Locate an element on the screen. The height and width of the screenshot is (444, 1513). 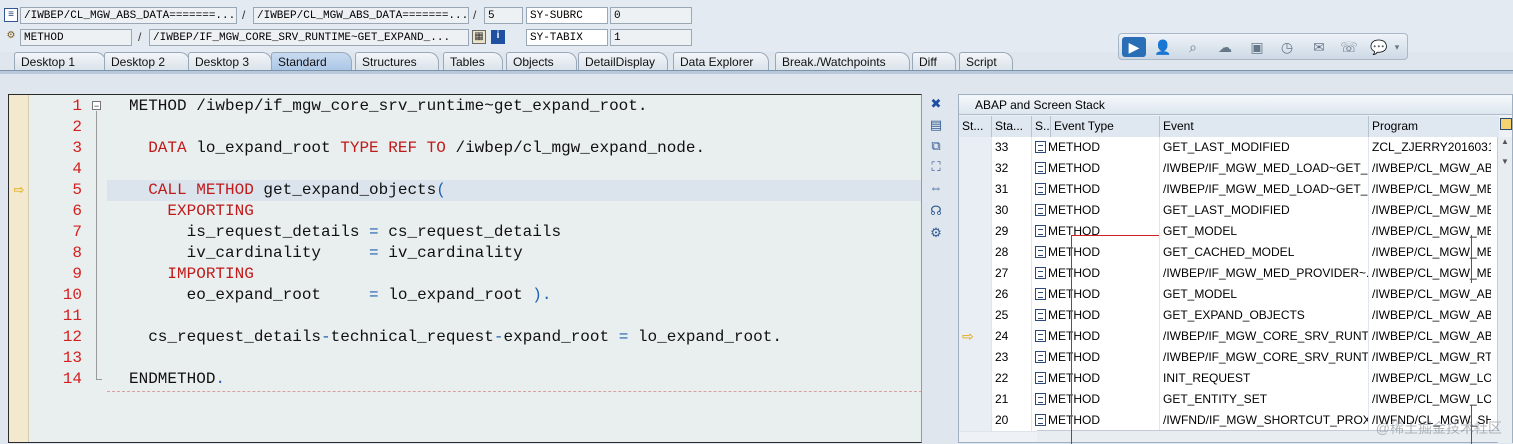
close-icon: ✖ is located at coordinates (936, 104).